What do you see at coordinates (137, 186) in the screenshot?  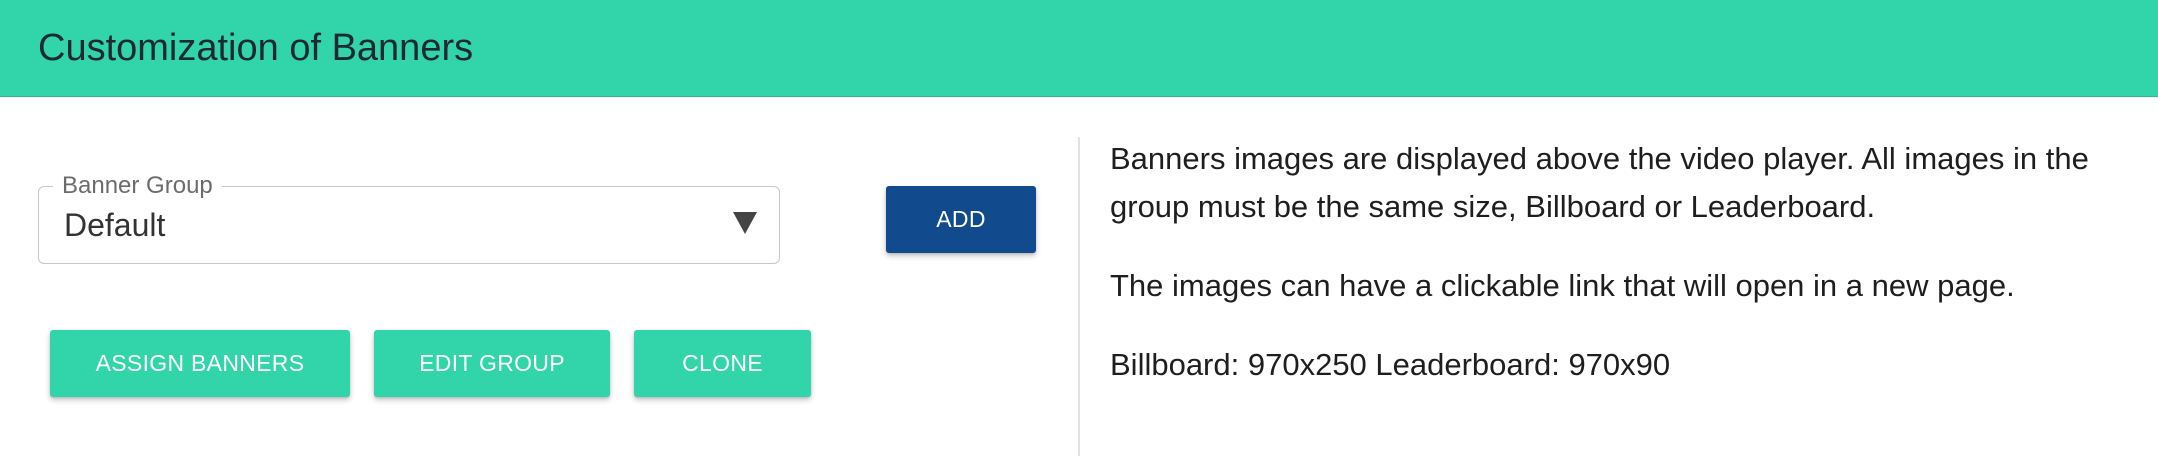 I see `banner-group-label: Banner Group` at bounding box center [137, 186].